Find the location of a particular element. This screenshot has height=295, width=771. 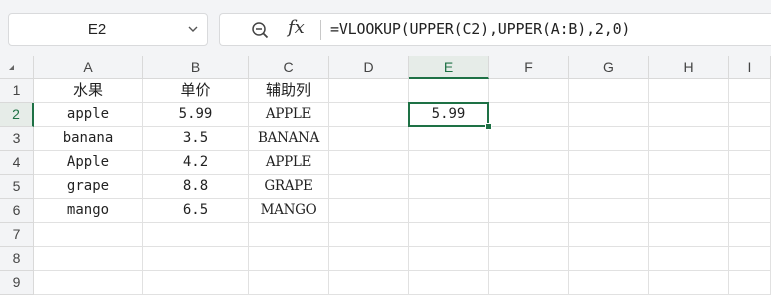

cell-d7 is located at coordinates (369, 235).